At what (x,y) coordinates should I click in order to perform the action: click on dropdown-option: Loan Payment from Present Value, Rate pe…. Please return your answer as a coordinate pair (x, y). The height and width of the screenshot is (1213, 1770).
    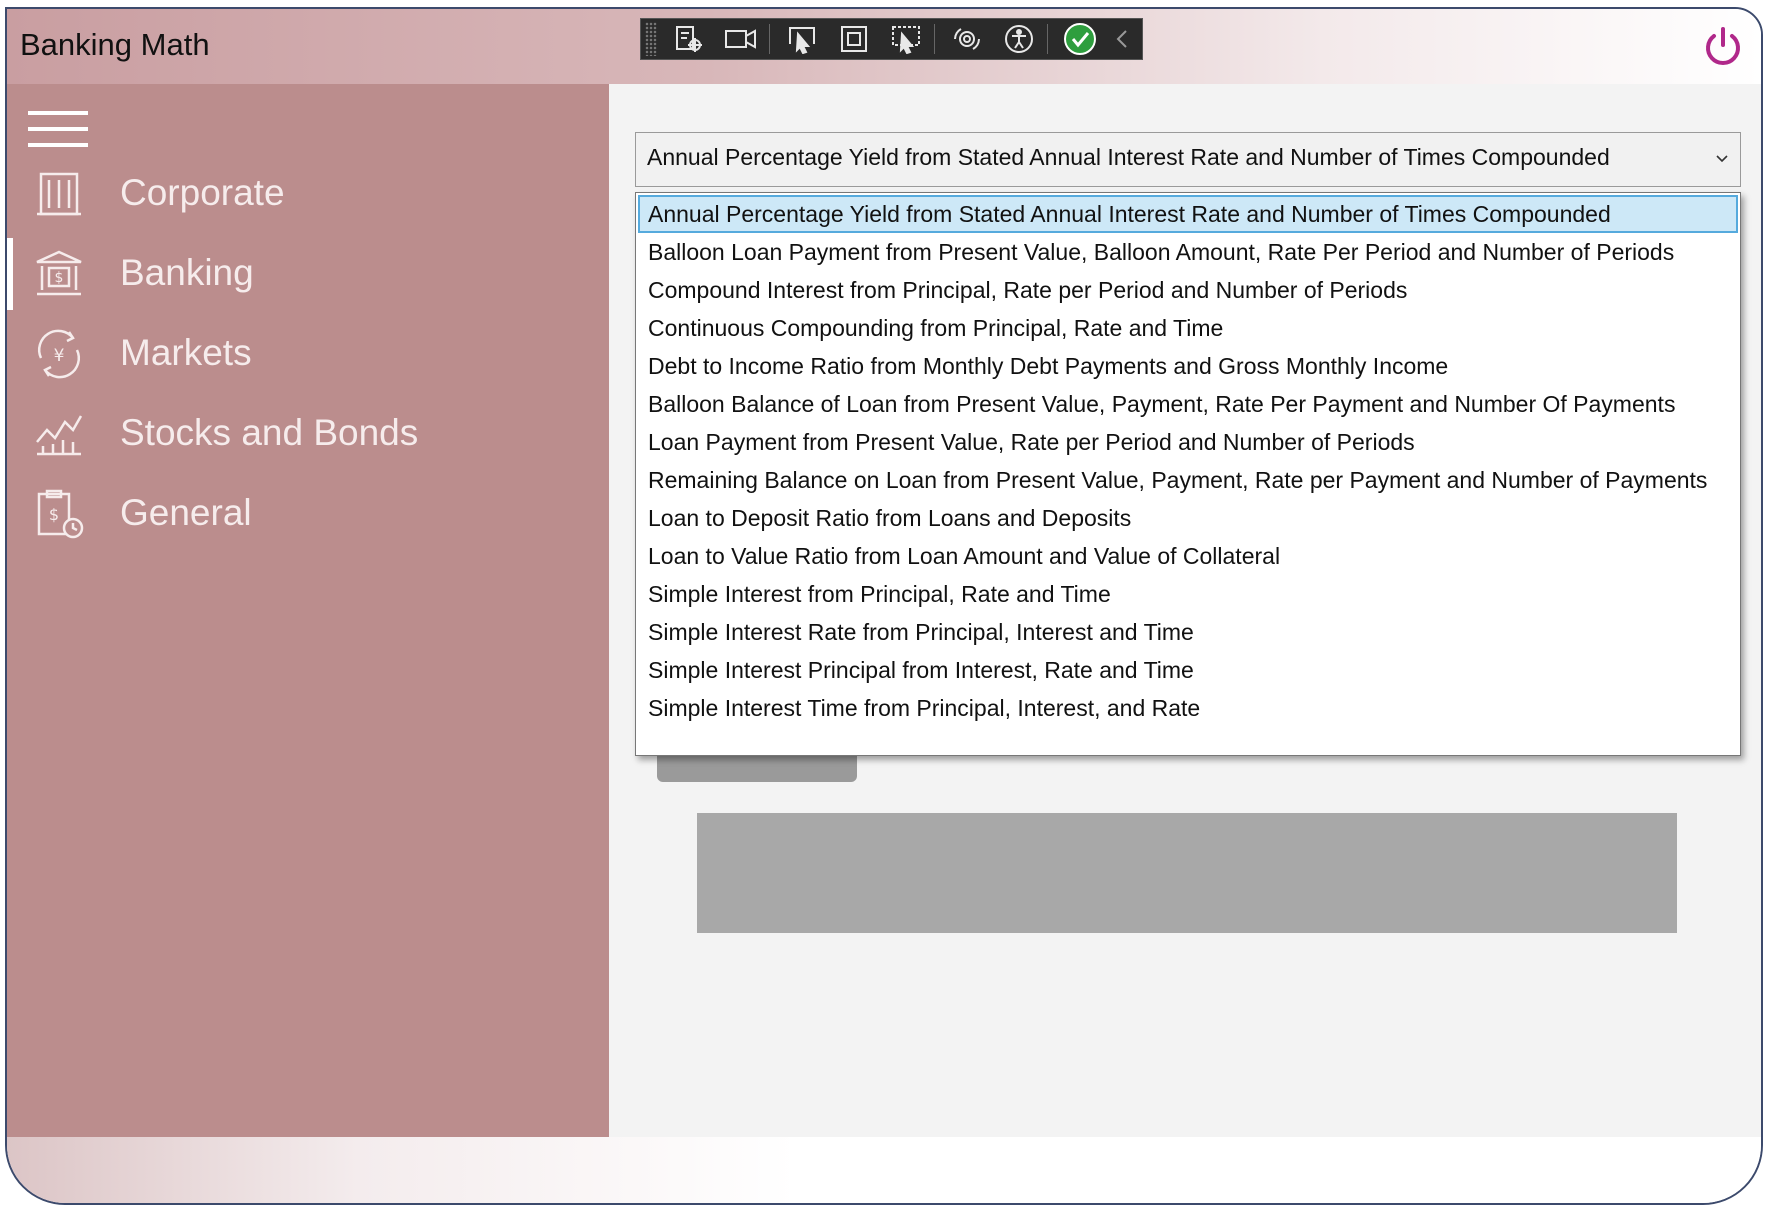
    Looking at the image, I should click on (1188, 442).